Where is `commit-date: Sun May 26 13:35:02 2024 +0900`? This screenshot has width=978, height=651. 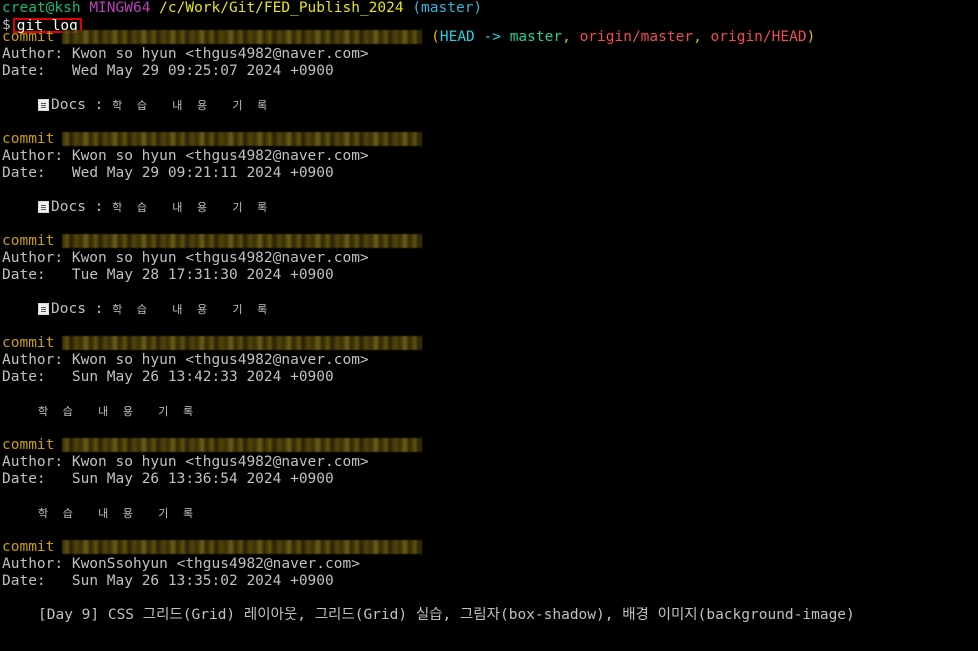 commit-date: Sun May 26 13:35:02 2024 +0900 is located at coordinates (202, 581).